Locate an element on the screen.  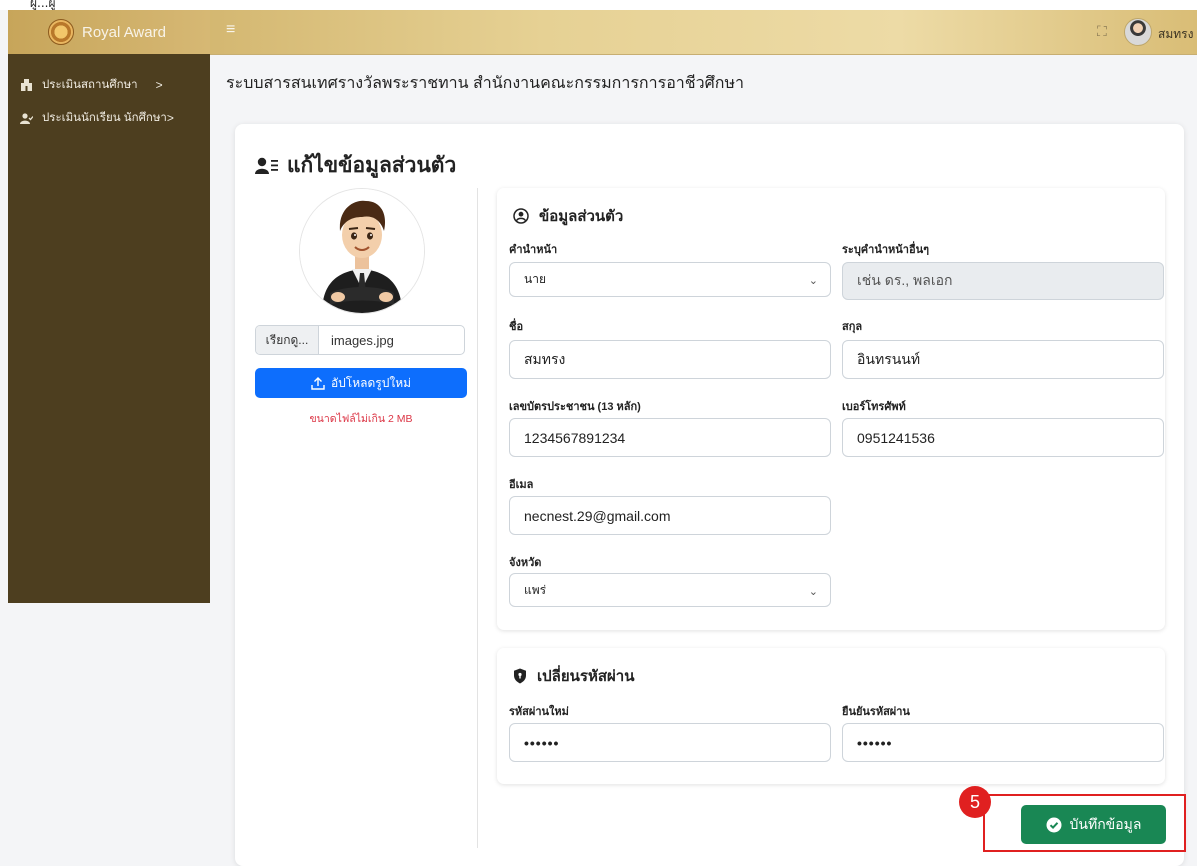
confirm-password-value: •••••• is located at coordinates (875, 742).